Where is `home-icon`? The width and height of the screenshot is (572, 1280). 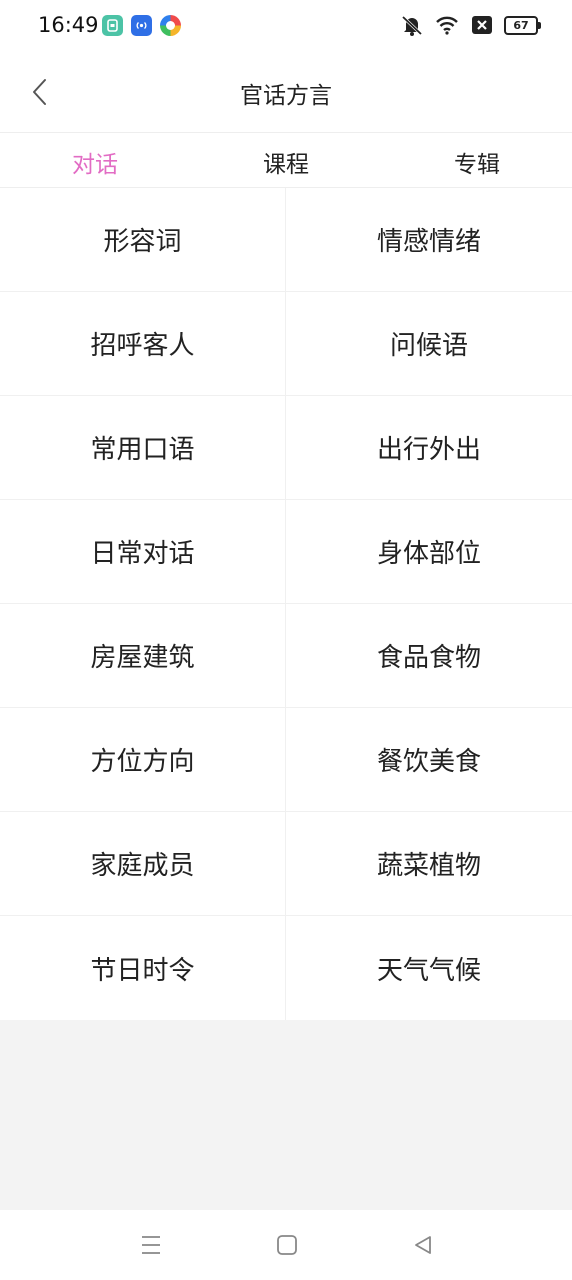 home-icon is located at coordinates (287, 1245).